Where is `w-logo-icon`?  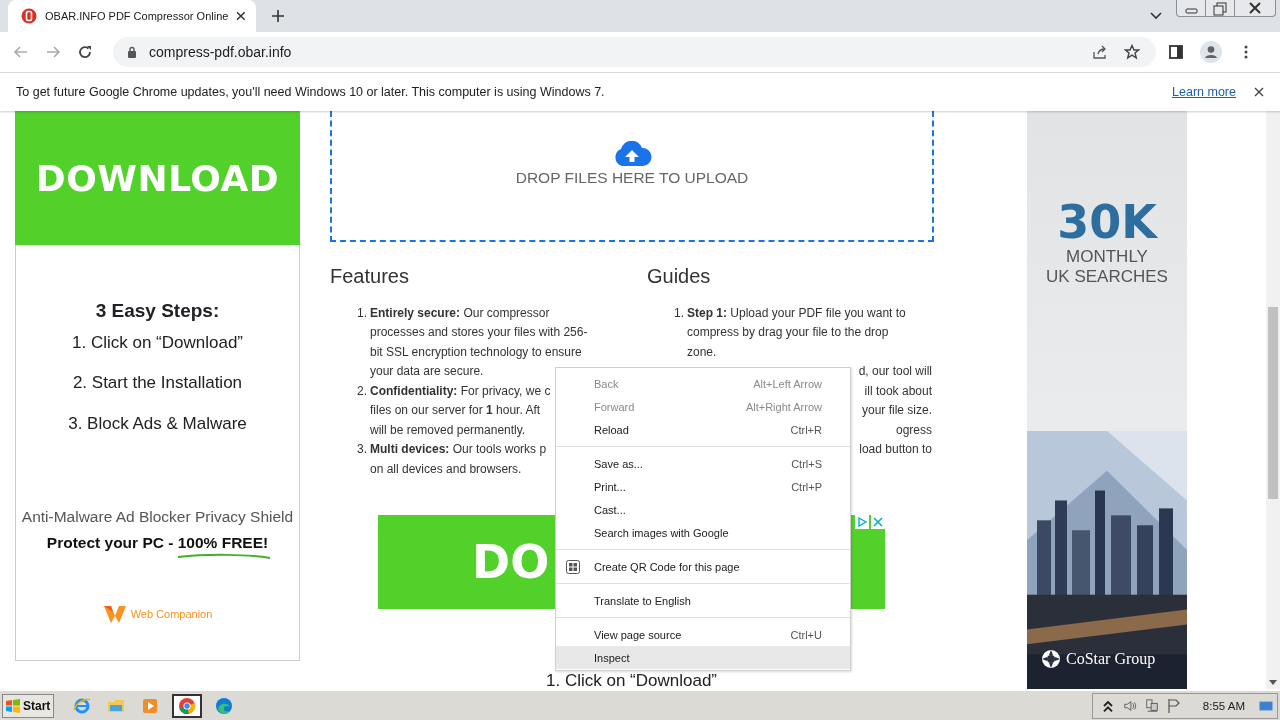
w-logo-icon is located at coordinates (114, 613).